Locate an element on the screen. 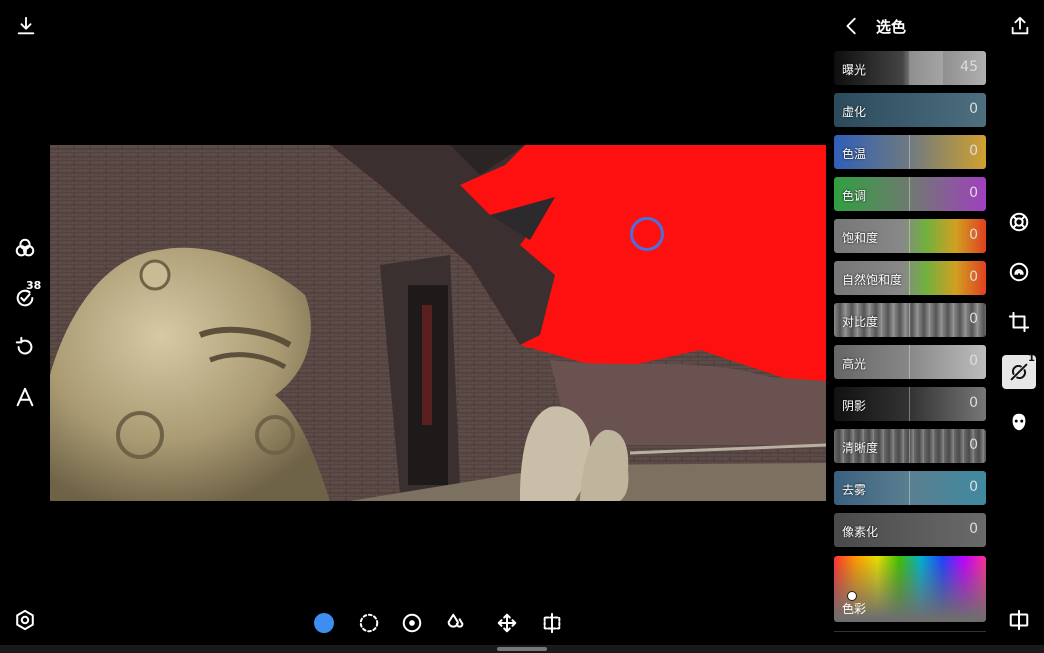  slider-tint: 色调 0 is located at coordinates (910, 194).